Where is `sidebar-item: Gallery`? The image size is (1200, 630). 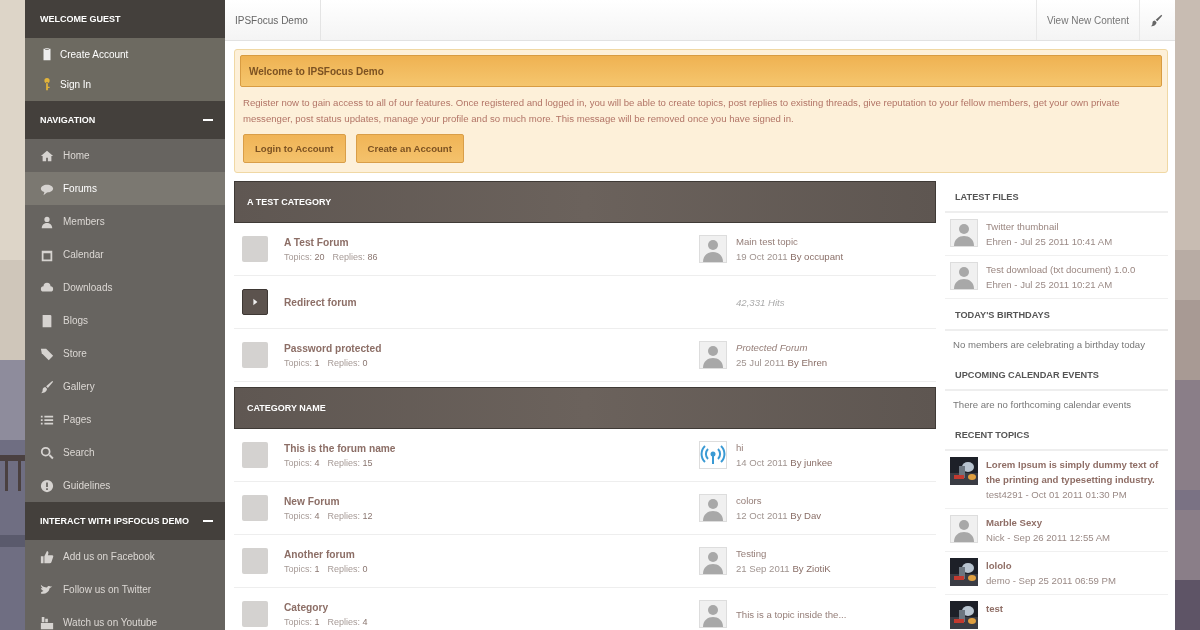 sidebar-item: Gallery is located at coordinates (125, 386).